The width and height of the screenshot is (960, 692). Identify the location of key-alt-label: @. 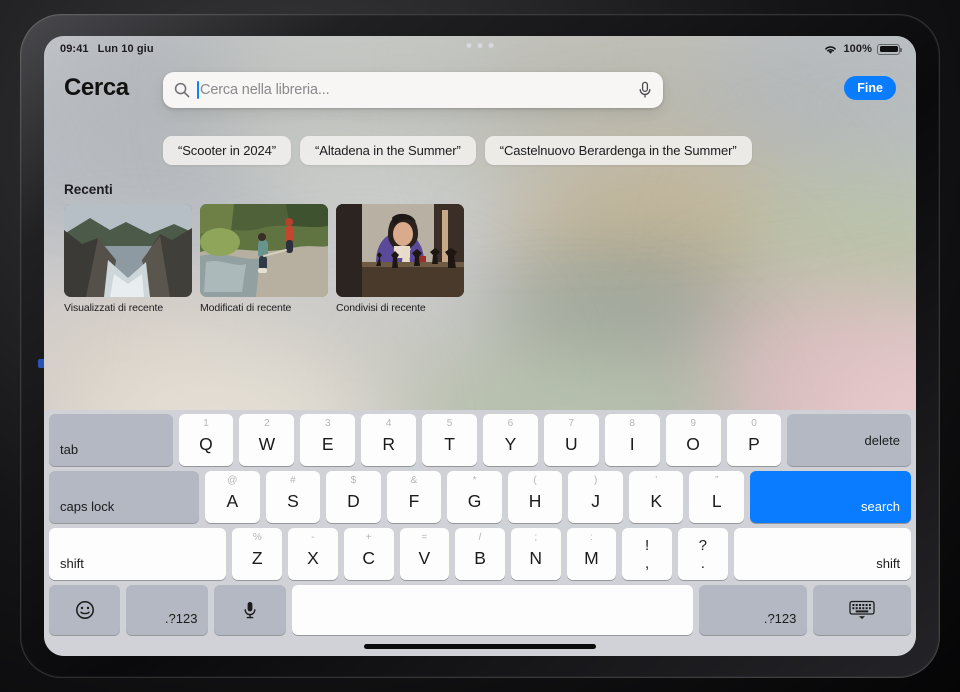
(232, 480).